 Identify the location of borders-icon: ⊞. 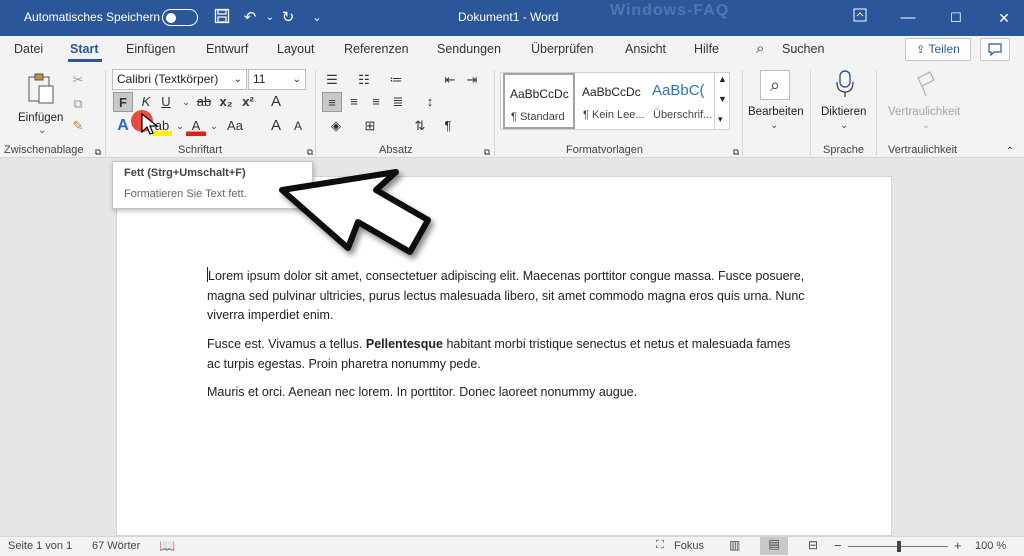
(370, 126).